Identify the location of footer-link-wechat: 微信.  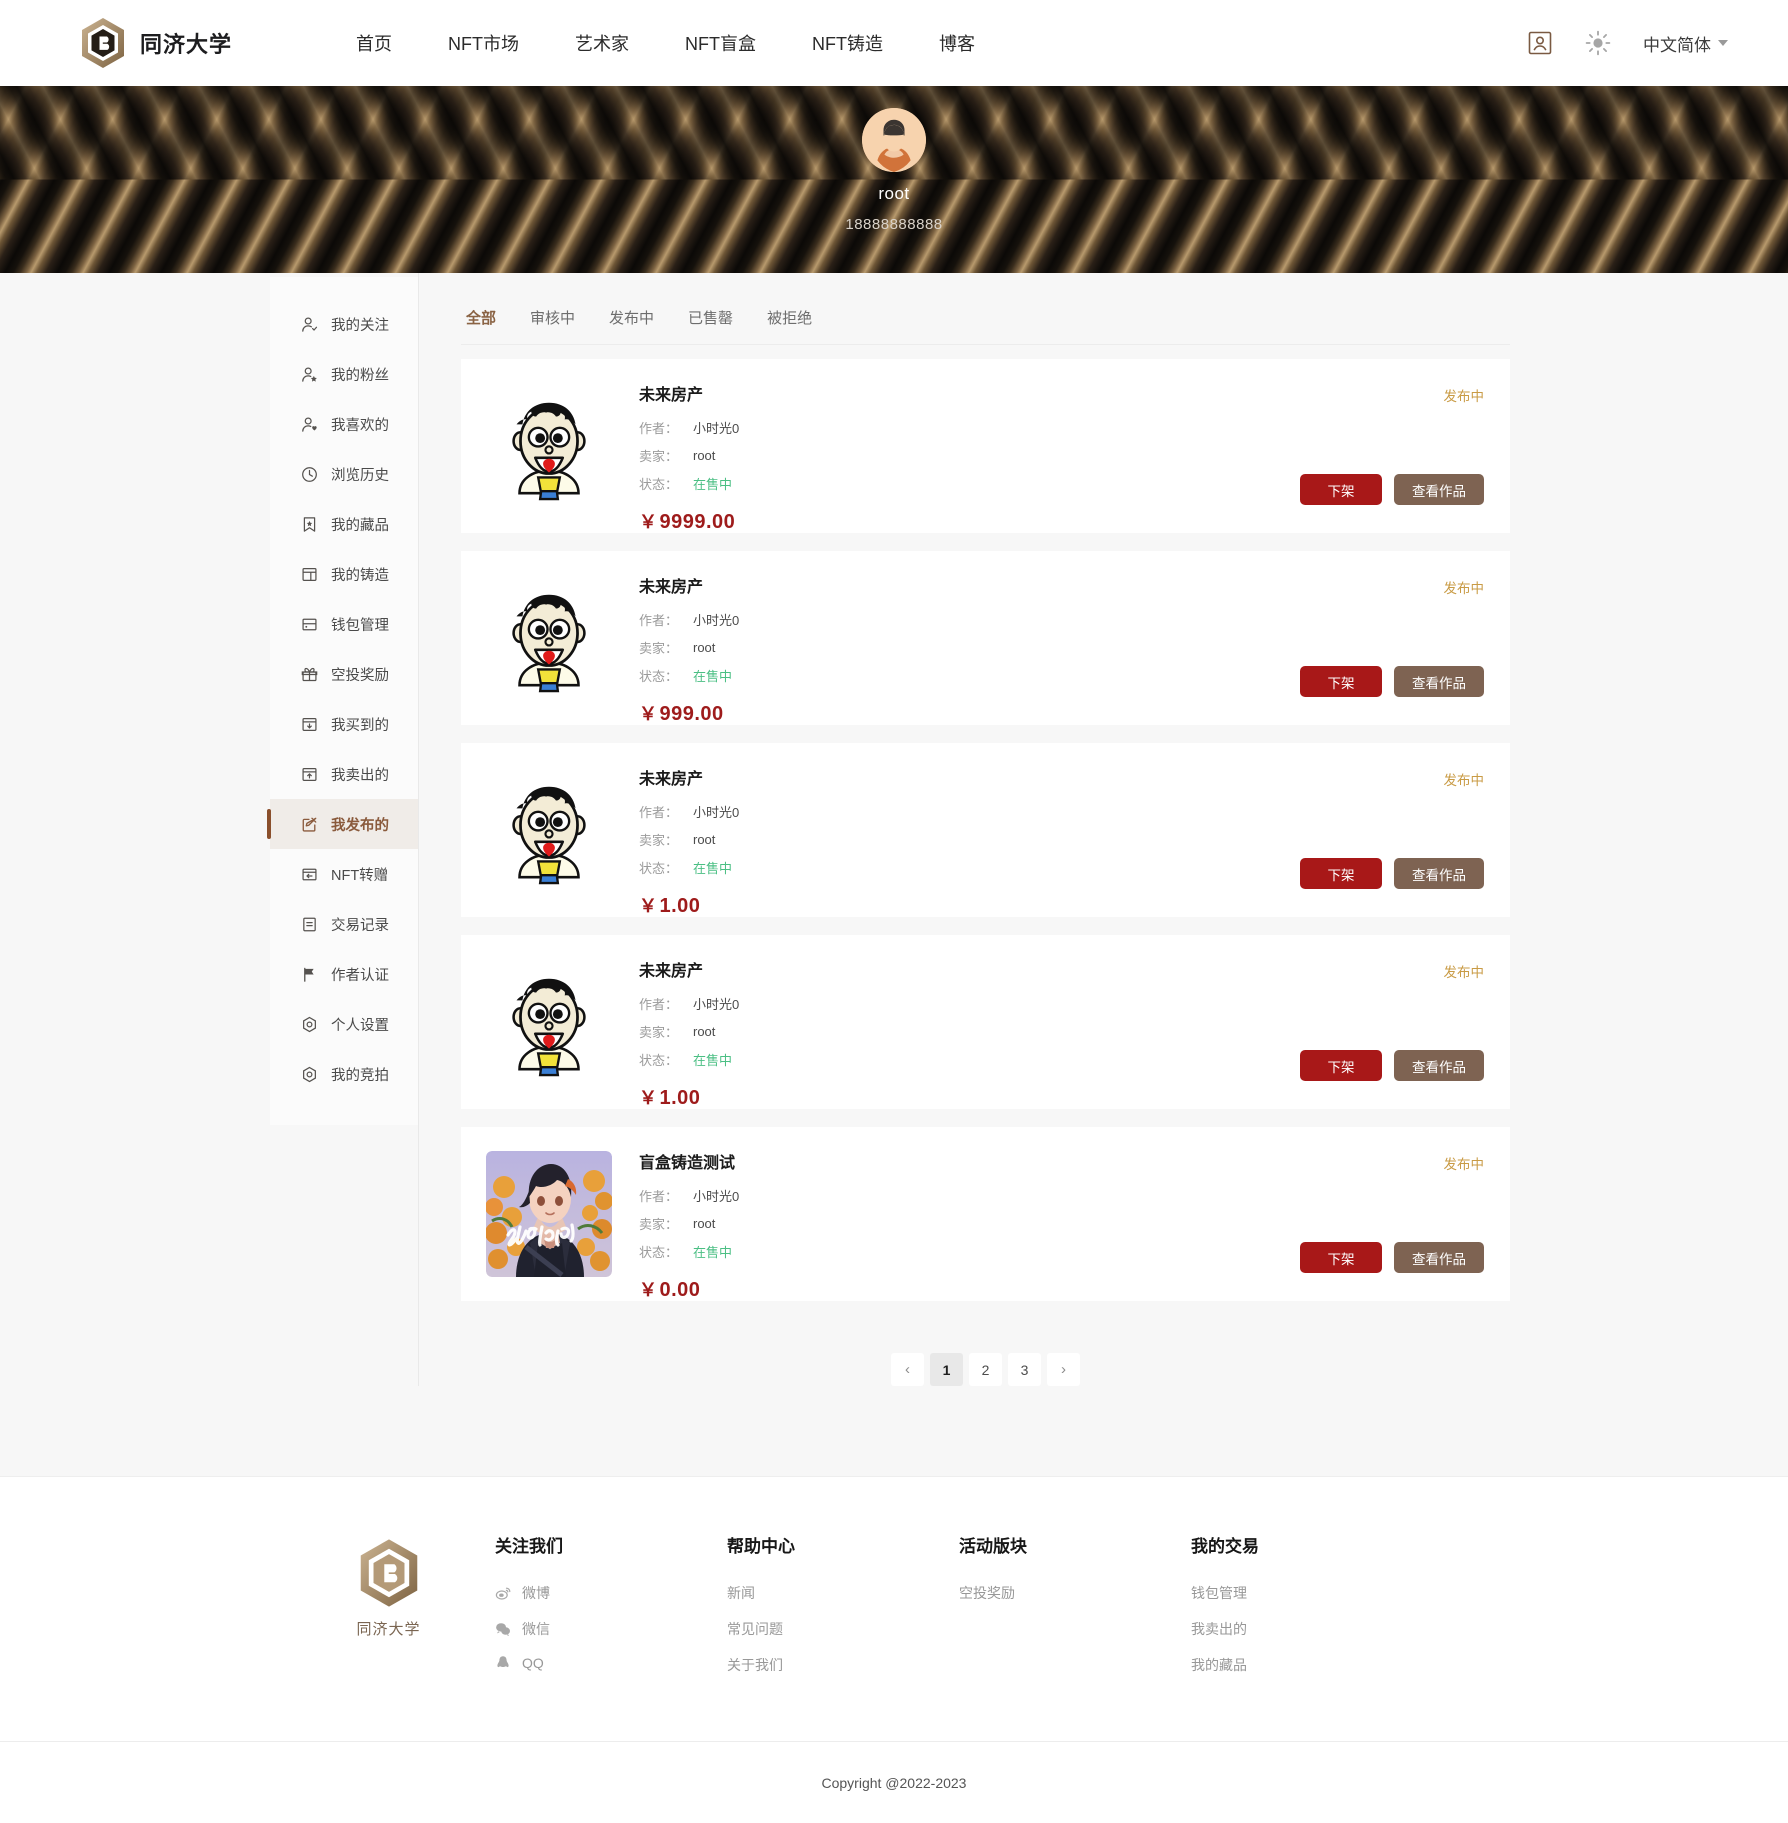
(611, 1629).